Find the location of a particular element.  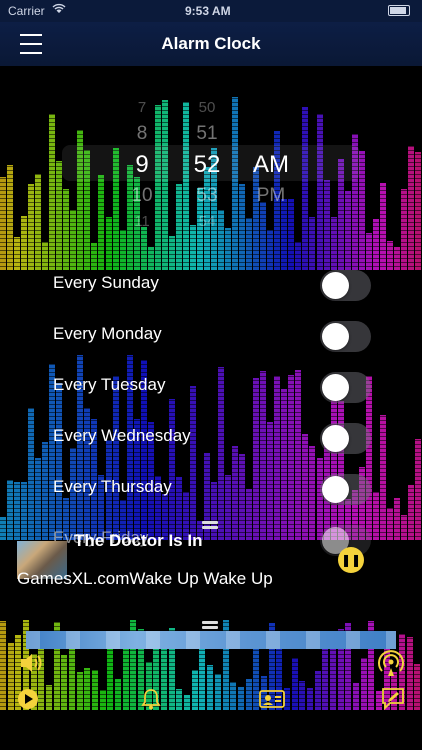

day-label: Every Wednesday is located at coordinates (122, 435).